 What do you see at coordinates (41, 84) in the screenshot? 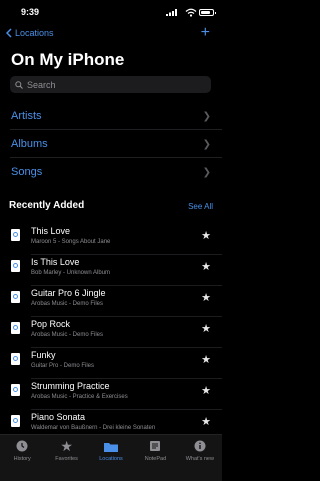
I see `search-placeholder: Search` at bounding box center [41, 84].